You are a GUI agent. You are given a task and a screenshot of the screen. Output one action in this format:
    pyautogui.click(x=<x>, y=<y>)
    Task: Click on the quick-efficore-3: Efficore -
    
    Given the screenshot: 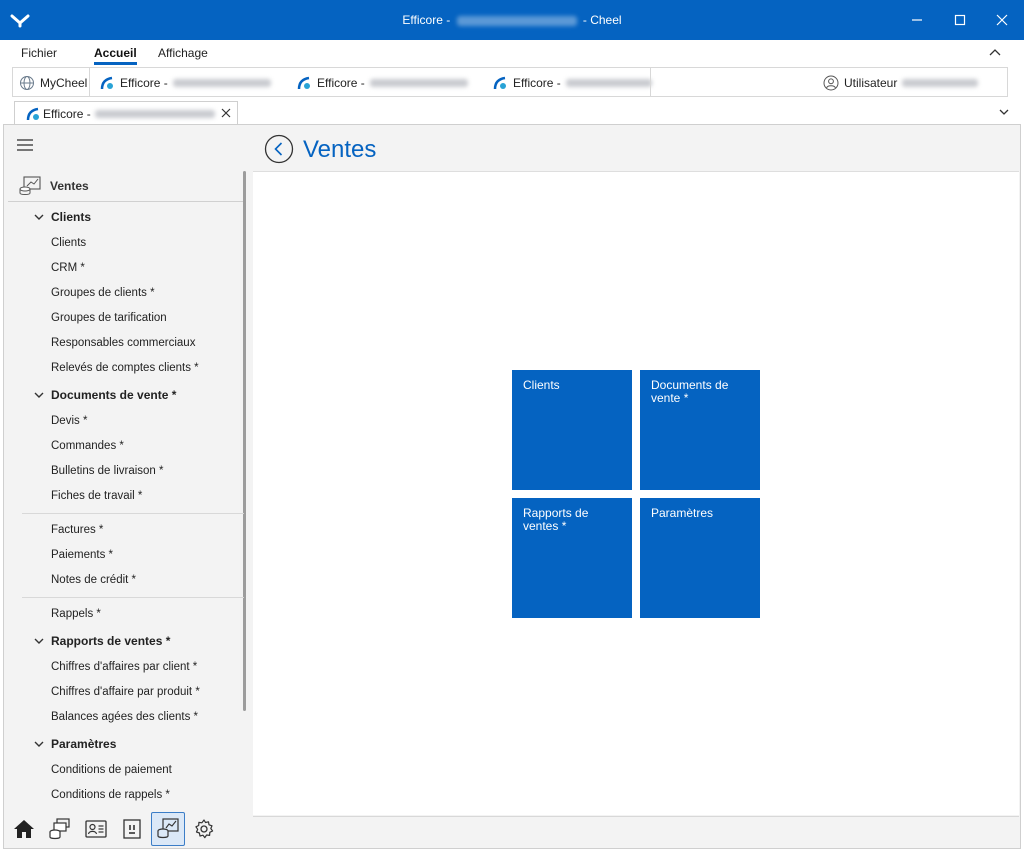 What is the action you would take?
    pyautogui.click(x=572, y=83)
    